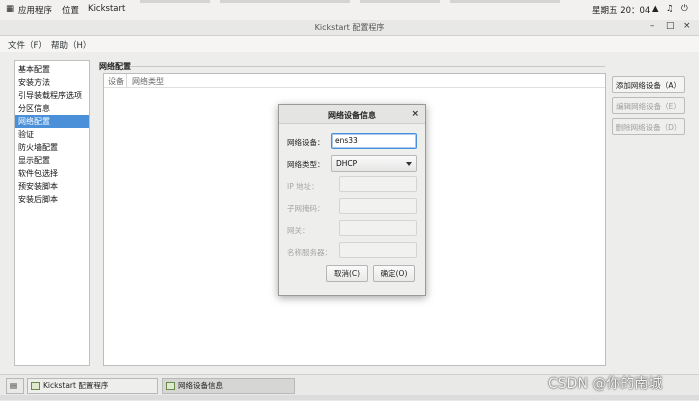 This screenshot has height=401, width=699. Describe the element at coordinates (648, 84) in the screenshot. I see `add-device-button: 添加网络设备（A）` at that location.